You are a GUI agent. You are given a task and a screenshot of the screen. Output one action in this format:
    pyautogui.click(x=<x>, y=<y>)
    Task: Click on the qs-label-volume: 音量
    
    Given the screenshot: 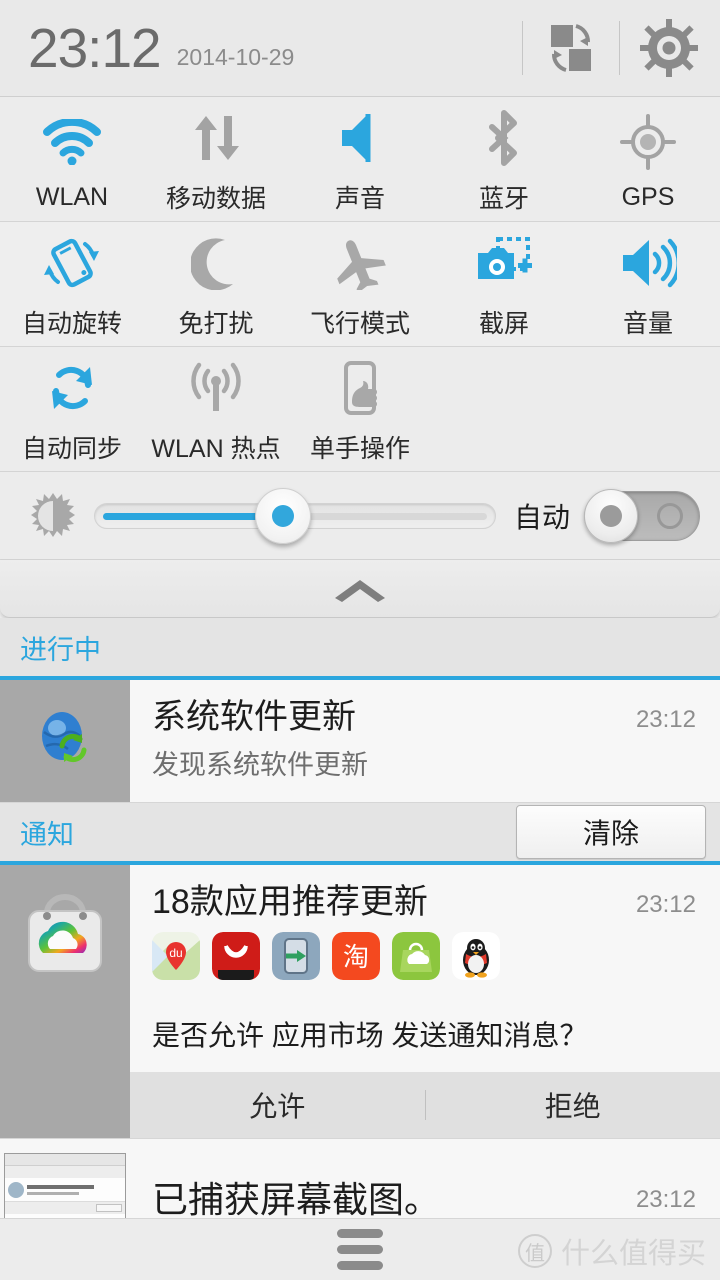 What is the action you would take?
    pyautogui.click(x=647, y=324)
    